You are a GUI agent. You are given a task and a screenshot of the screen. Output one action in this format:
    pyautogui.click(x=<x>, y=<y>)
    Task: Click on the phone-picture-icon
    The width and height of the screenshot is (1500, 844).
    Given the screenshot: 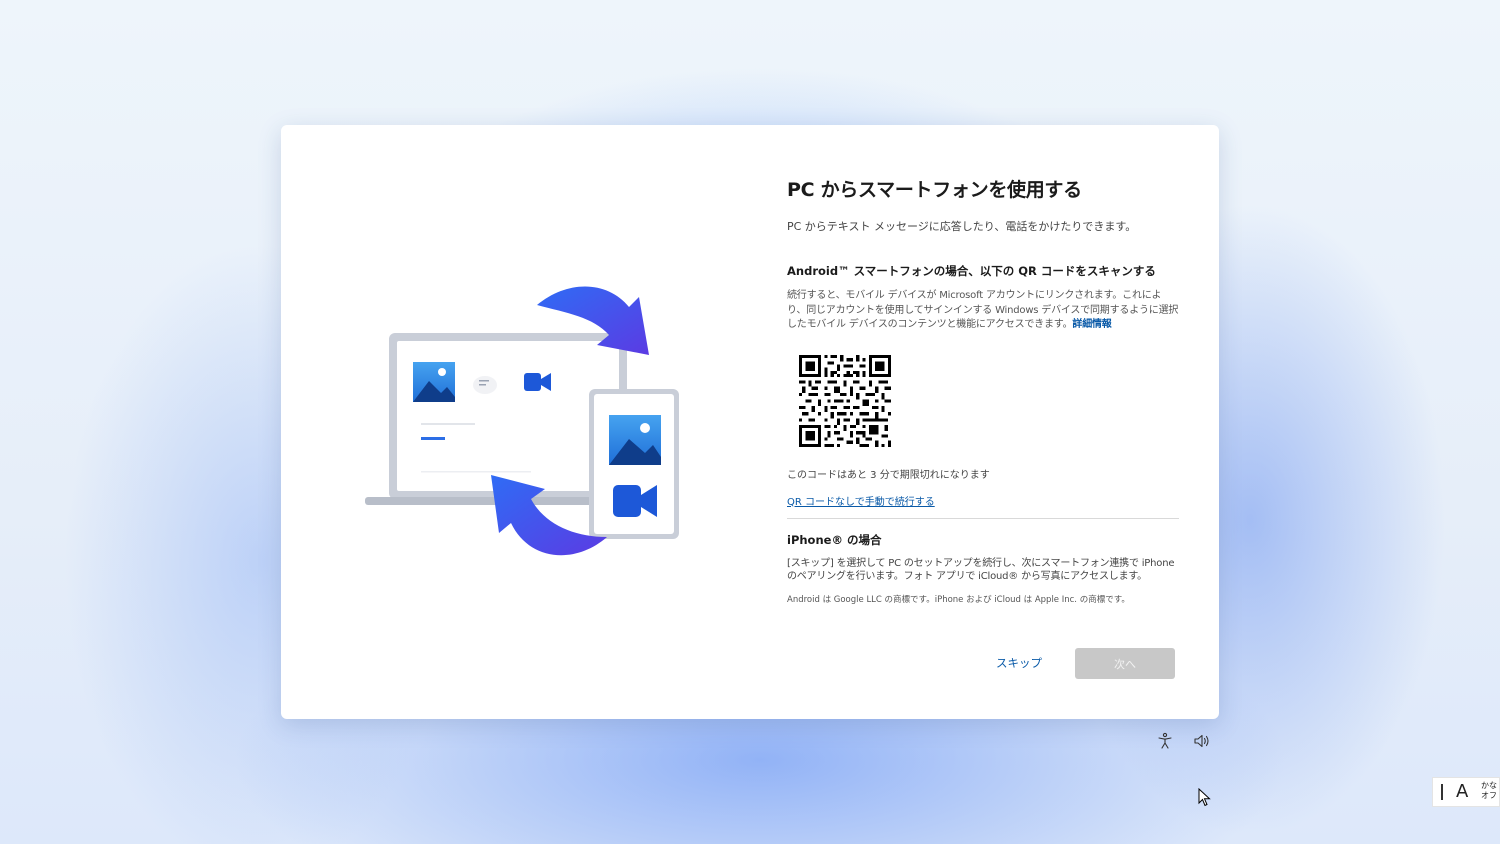 What is the action you would take?
    pyautogui.click(x=635, y=440)
    